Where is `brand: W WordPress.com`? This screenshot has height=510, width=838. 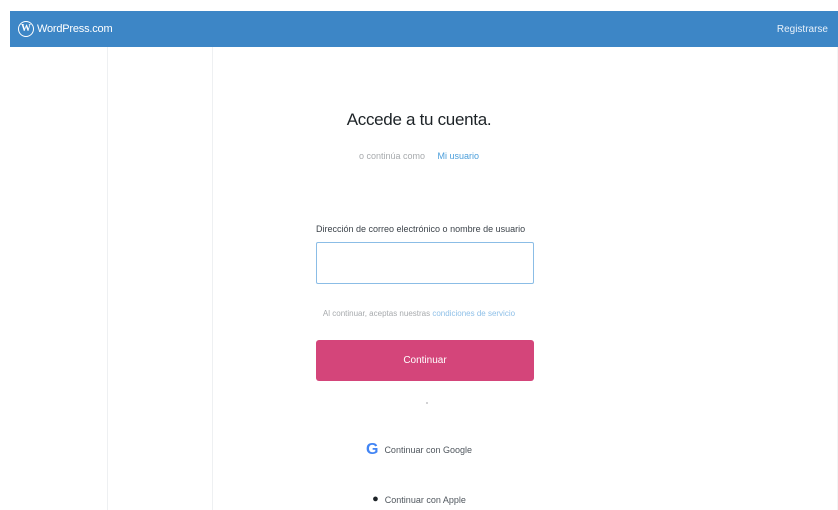 brand: W WordPress.com is located at coordinates (65, 29).